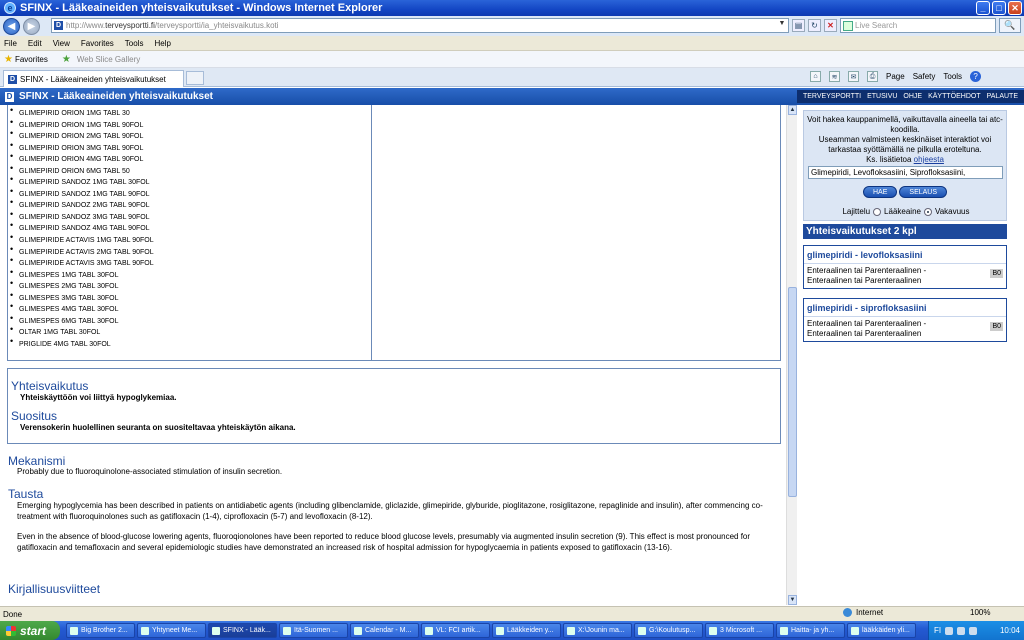 The image size is (1024, 640). What do you see at coordinates (830, 25) in the screenshot?
I see `stop-icon: ✕` at bounding box center [830, 25].